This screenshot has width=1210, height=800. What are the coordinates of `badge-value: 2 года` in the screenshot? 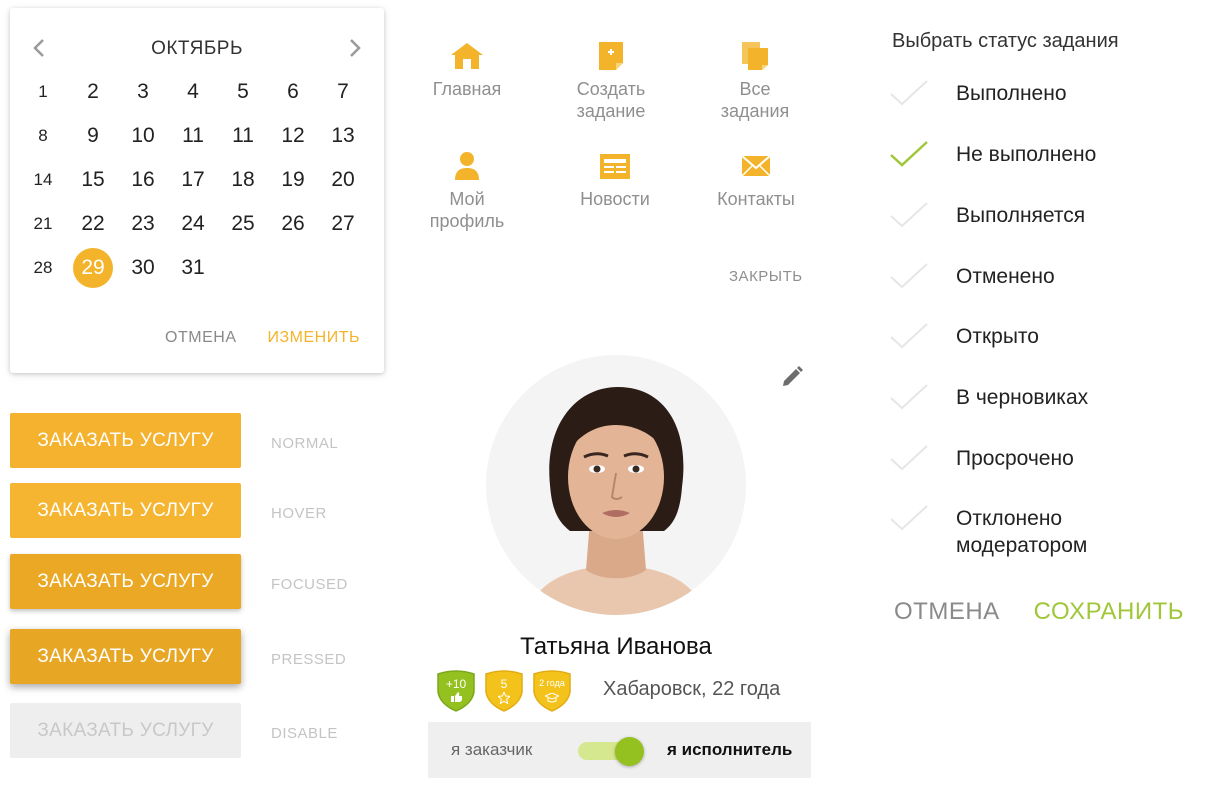 It's located at (552, 683).